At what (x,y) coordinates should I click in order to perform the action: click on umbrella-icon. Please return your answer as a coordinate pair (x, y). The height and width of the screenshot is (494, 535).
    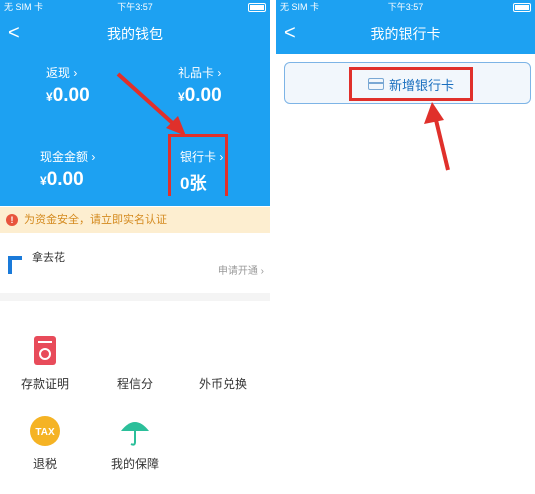
    Looking at the image, I should click on (135, 431).